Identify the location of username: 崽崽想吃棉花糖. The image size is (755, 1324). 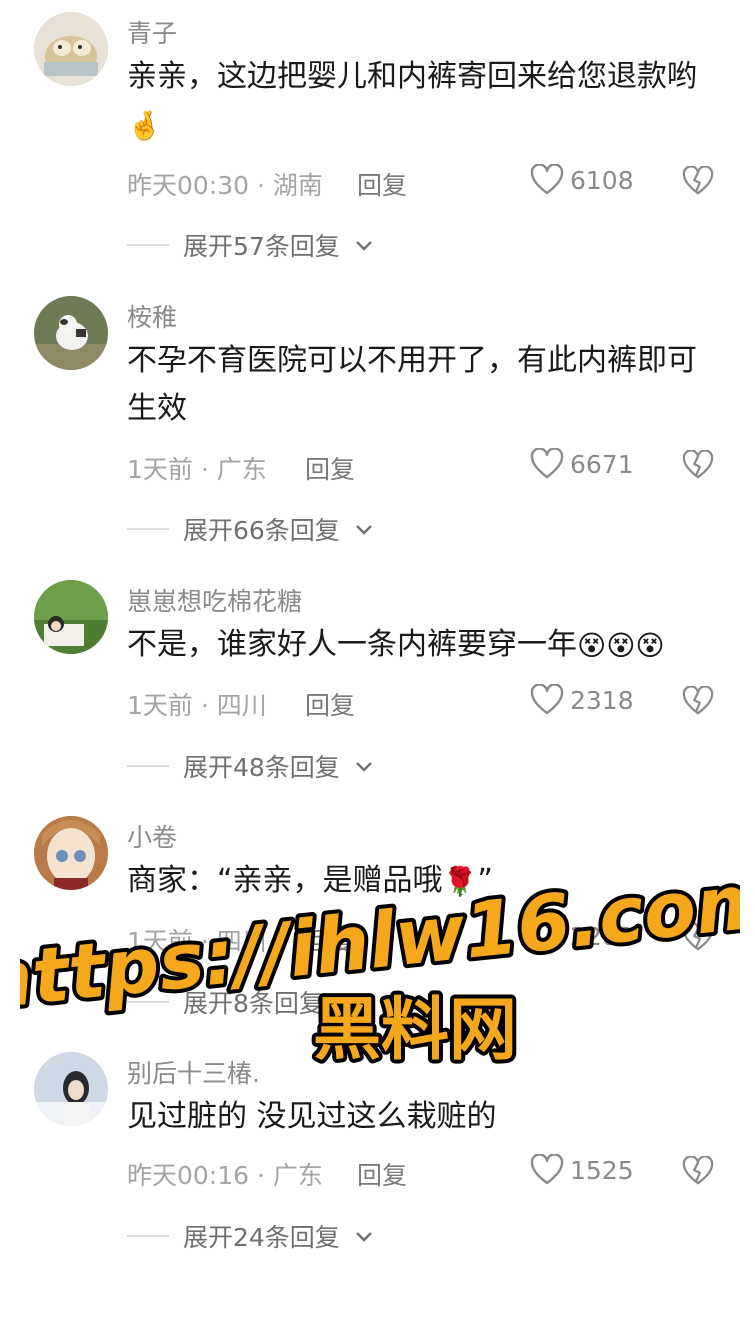
(214, 600).